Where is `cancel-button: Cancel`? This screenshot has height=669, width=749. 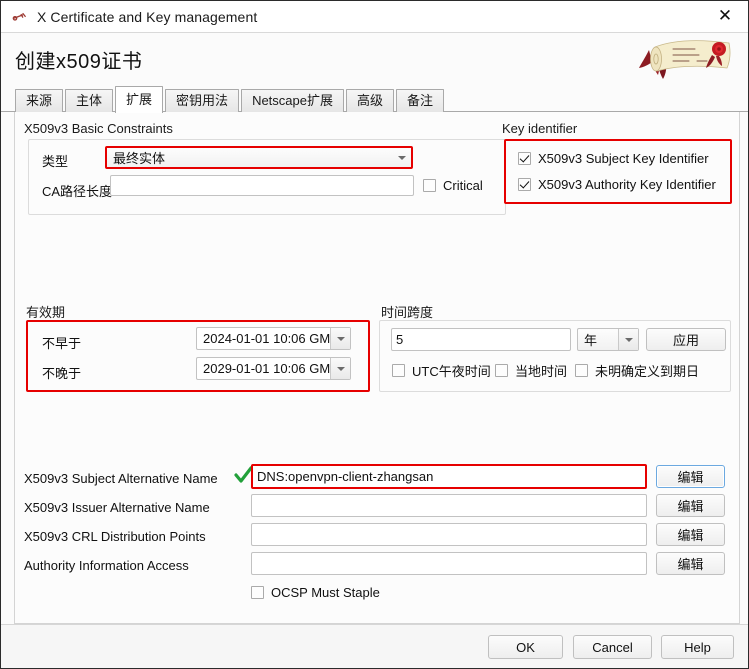 cancel-button: Cancel is located at coordinates (612, 647).